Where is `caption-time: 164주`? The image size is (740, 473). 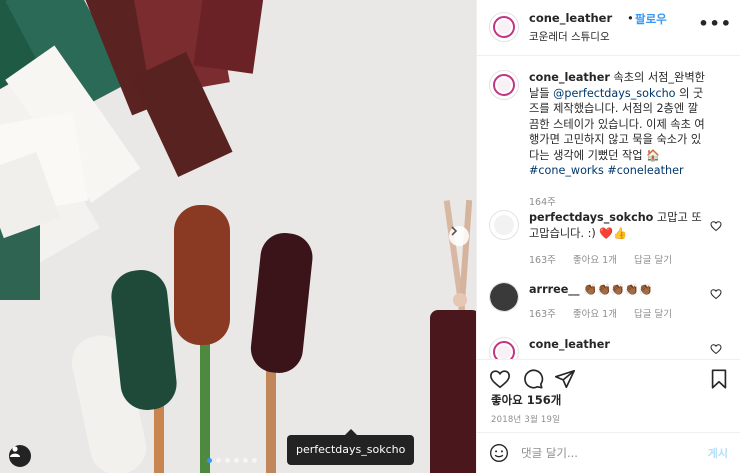 caption-time: 164주 is located at coordinates (542, 202).